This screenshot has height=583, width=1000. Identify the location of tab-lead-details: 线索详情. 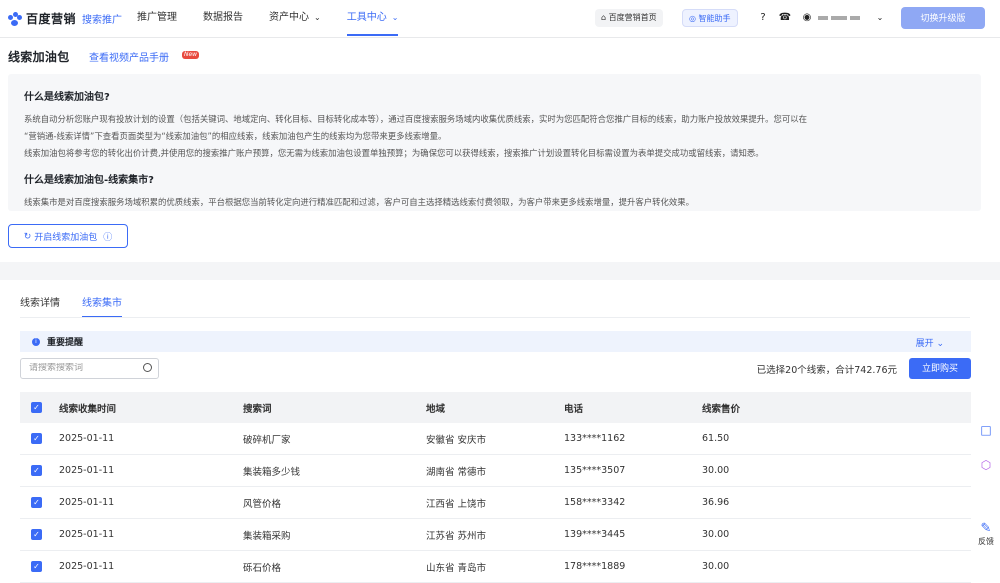
(40, 306).